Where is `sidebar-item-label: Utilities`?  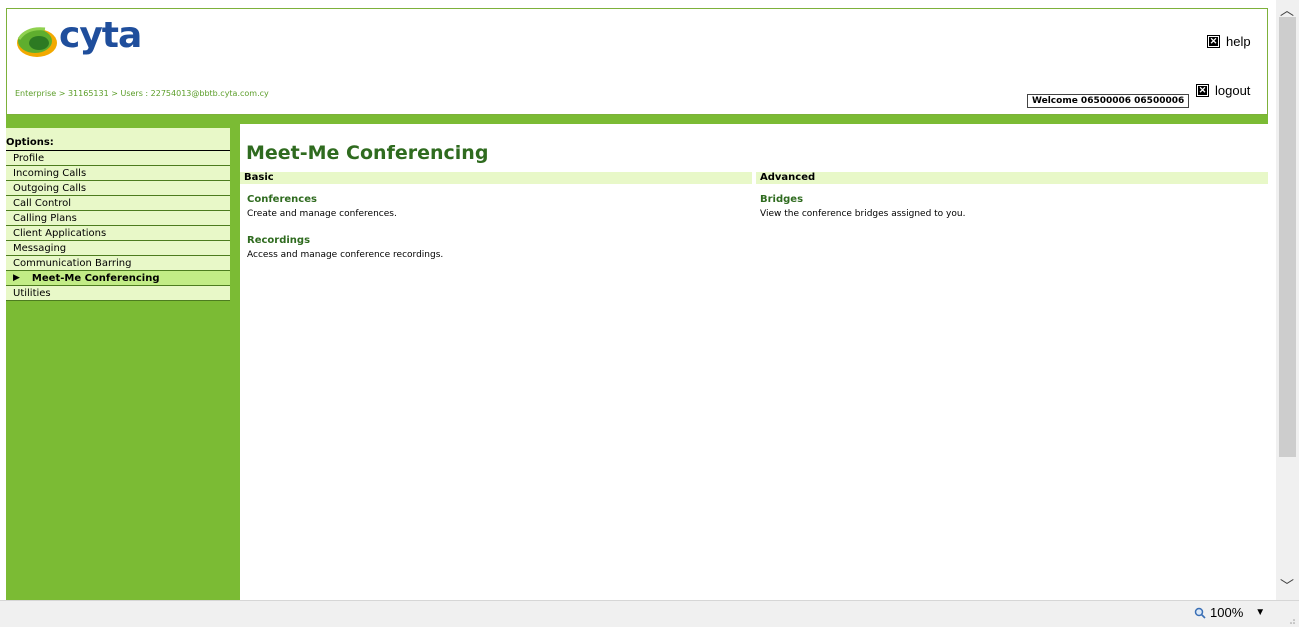
sidebar-item-label: Utilities is located at coordinates (32, 293).